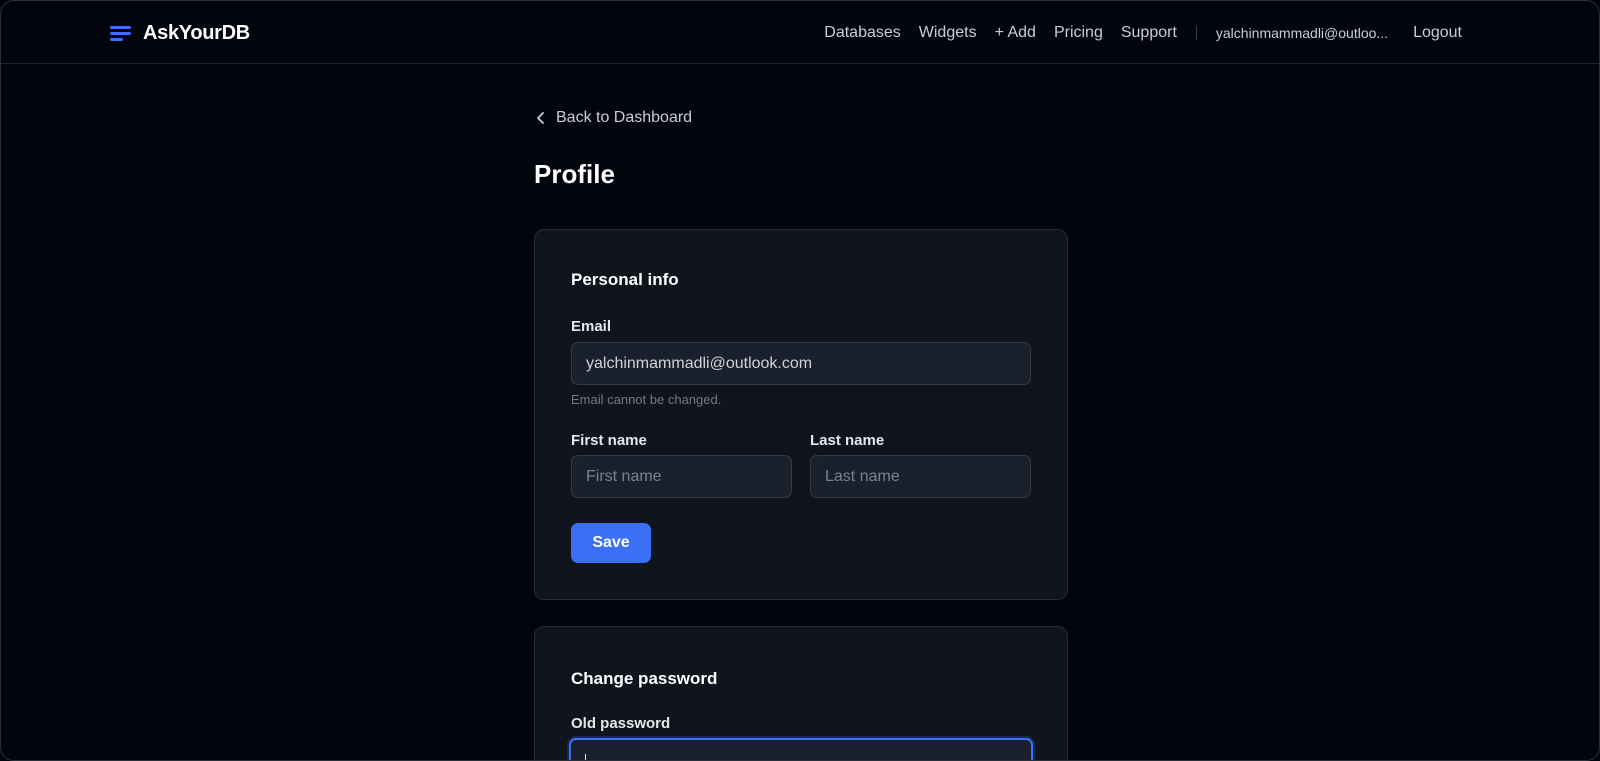 The height and width of the screenshot is (761, 1600). What do you see at coordinates (644, 678) in the screenshot?
I see `change-password-title: Change password` at bounding box center [644, 678].